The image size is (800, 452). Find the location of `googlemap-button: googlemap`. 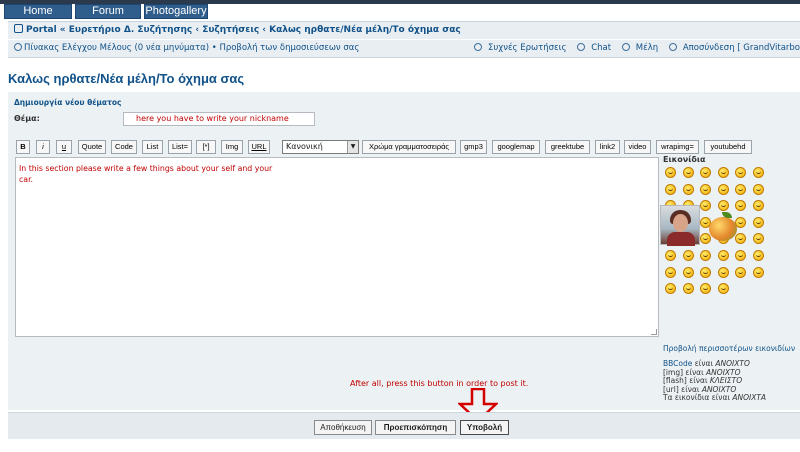

googlemap-button: googlemap is located at coordinates (516, 147).